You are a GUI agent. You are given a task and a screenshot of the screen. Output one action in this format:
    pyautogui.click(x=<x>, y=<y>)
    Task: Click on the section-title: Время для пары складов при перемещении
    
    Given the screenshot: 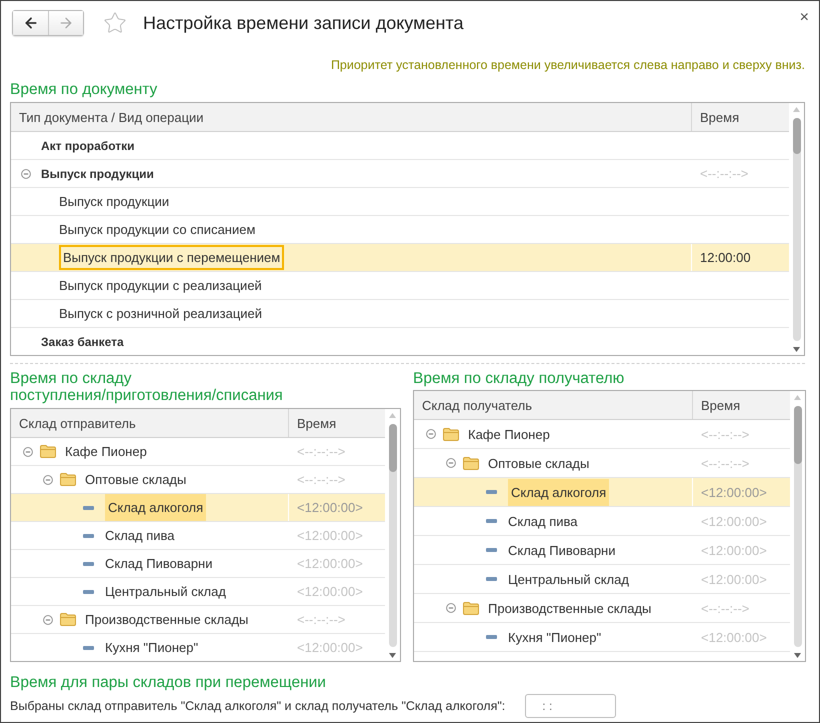 What is the action you would take?
    pyautogui.click(x=168, y=682)
    